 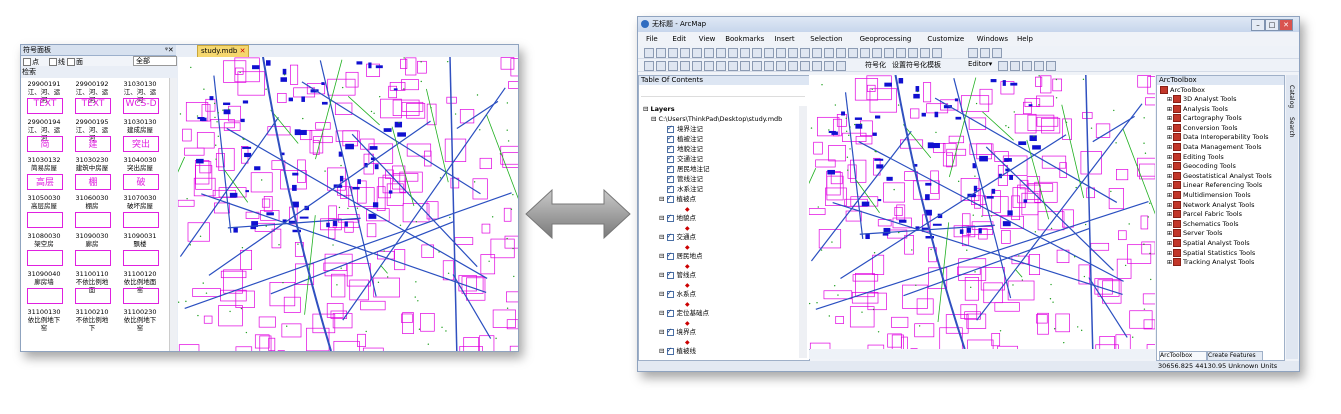 I want to click on symbol-cell: 31080030 架空房, so click(x=44, y=240).